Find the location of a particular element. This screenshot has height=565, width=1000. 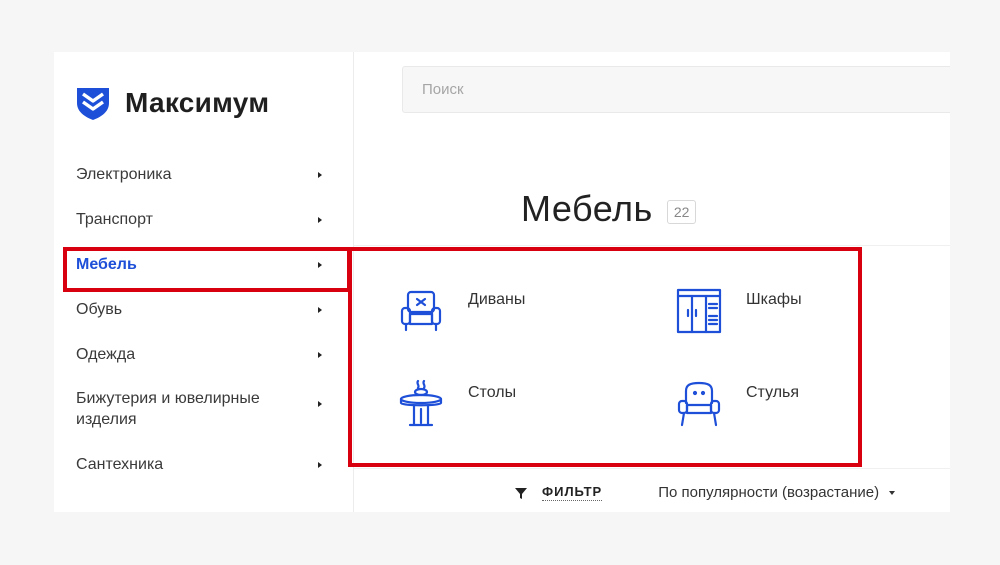

subcategory-chairs: Стулья is located at coordinates (737, 404).